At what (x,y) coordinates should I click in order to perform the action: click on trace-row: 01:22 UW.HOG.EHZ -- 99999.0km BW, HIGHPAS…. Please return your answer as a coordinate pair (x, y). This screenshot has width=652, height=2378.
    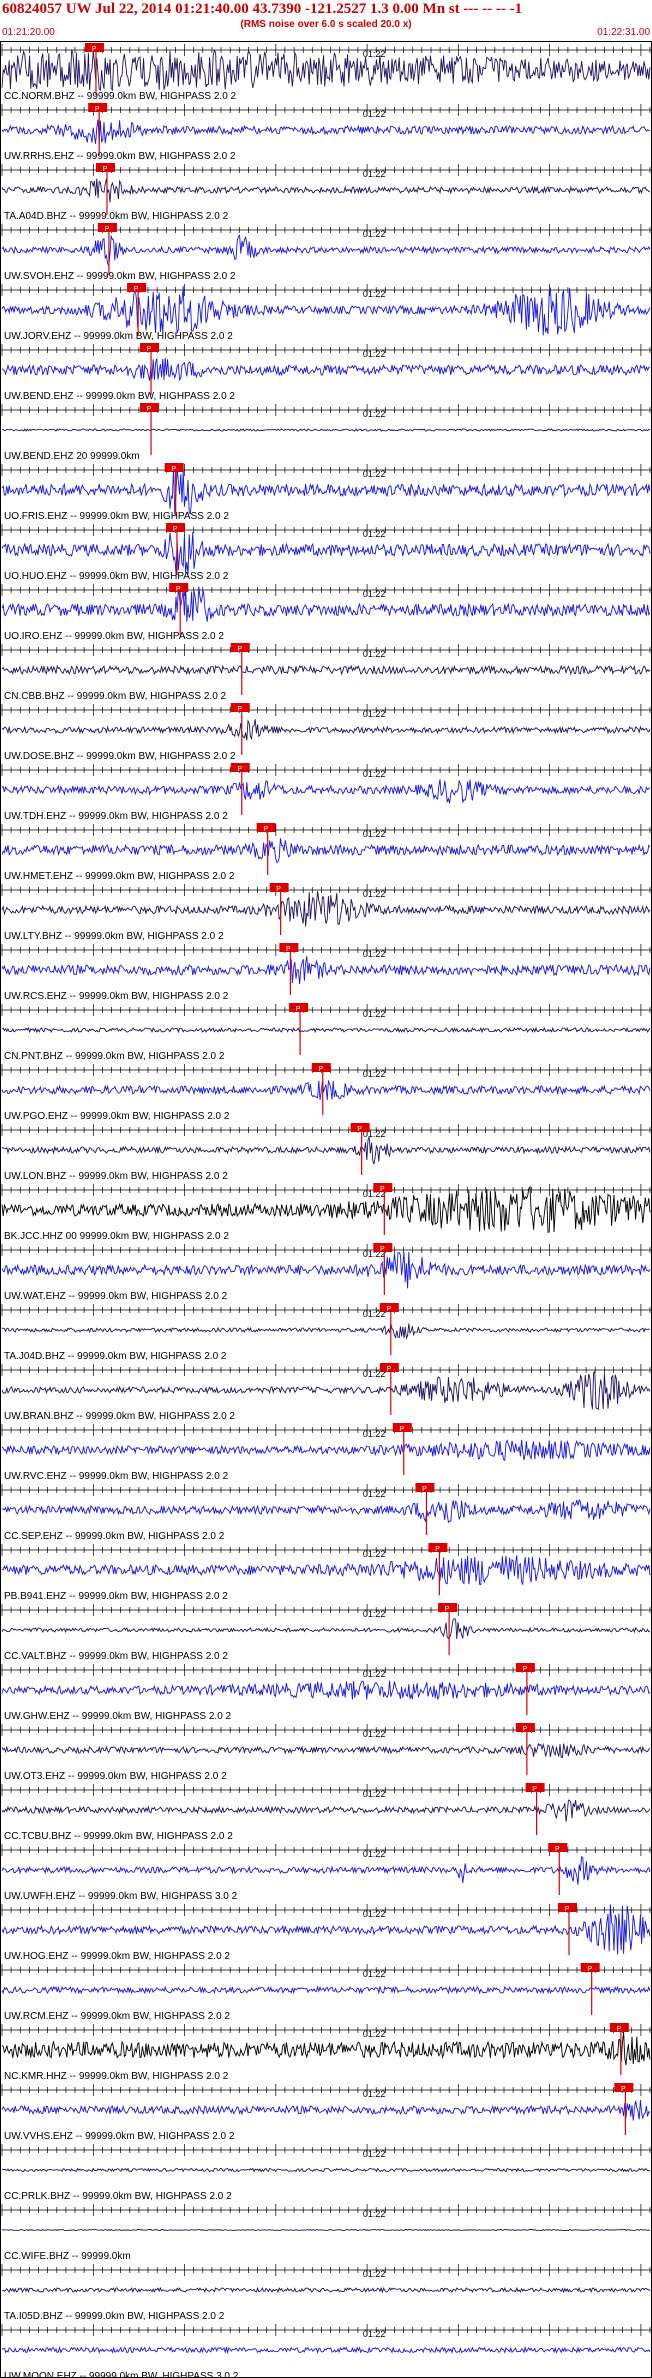
    Looking at the image, I should click on (326, 1932).